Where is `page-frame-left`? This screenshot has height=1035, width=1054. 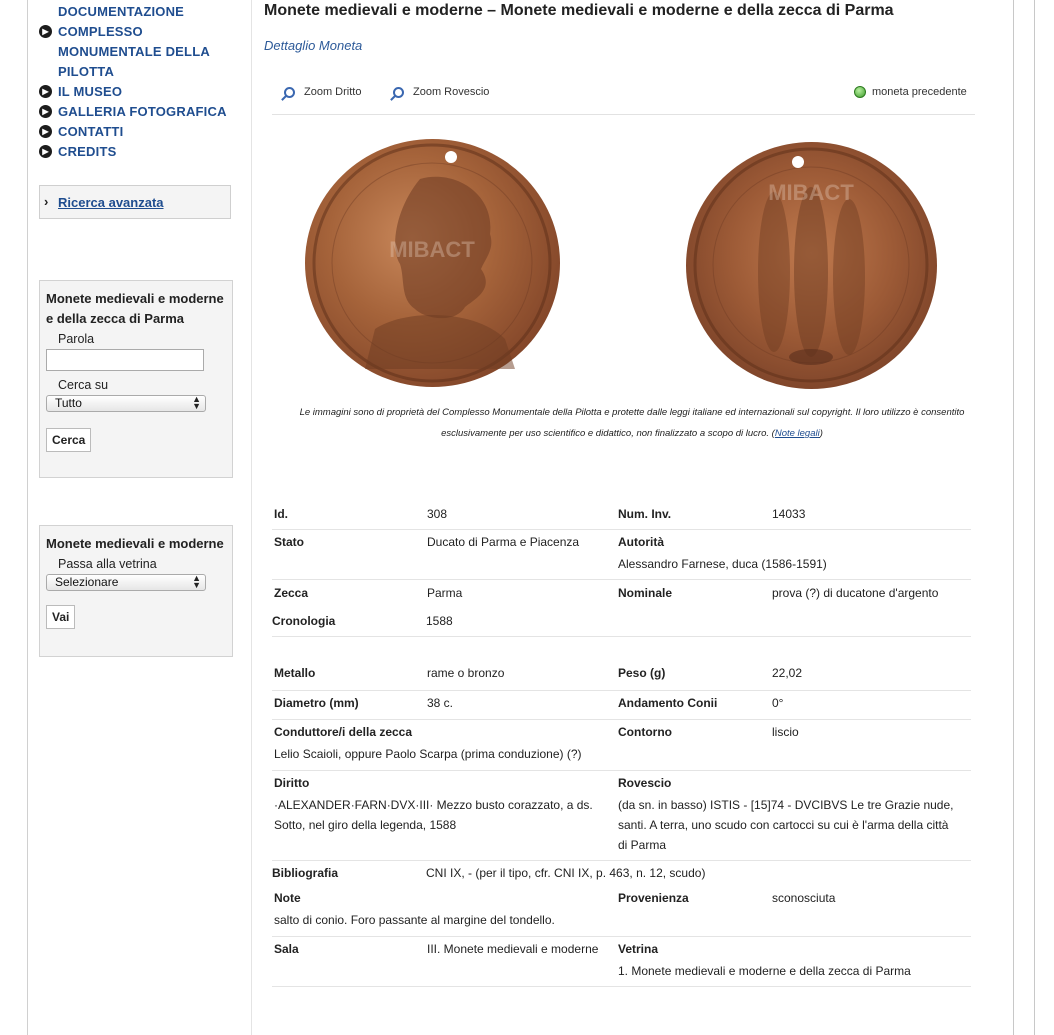 page-frame-left is located at coordinates (27, 517).